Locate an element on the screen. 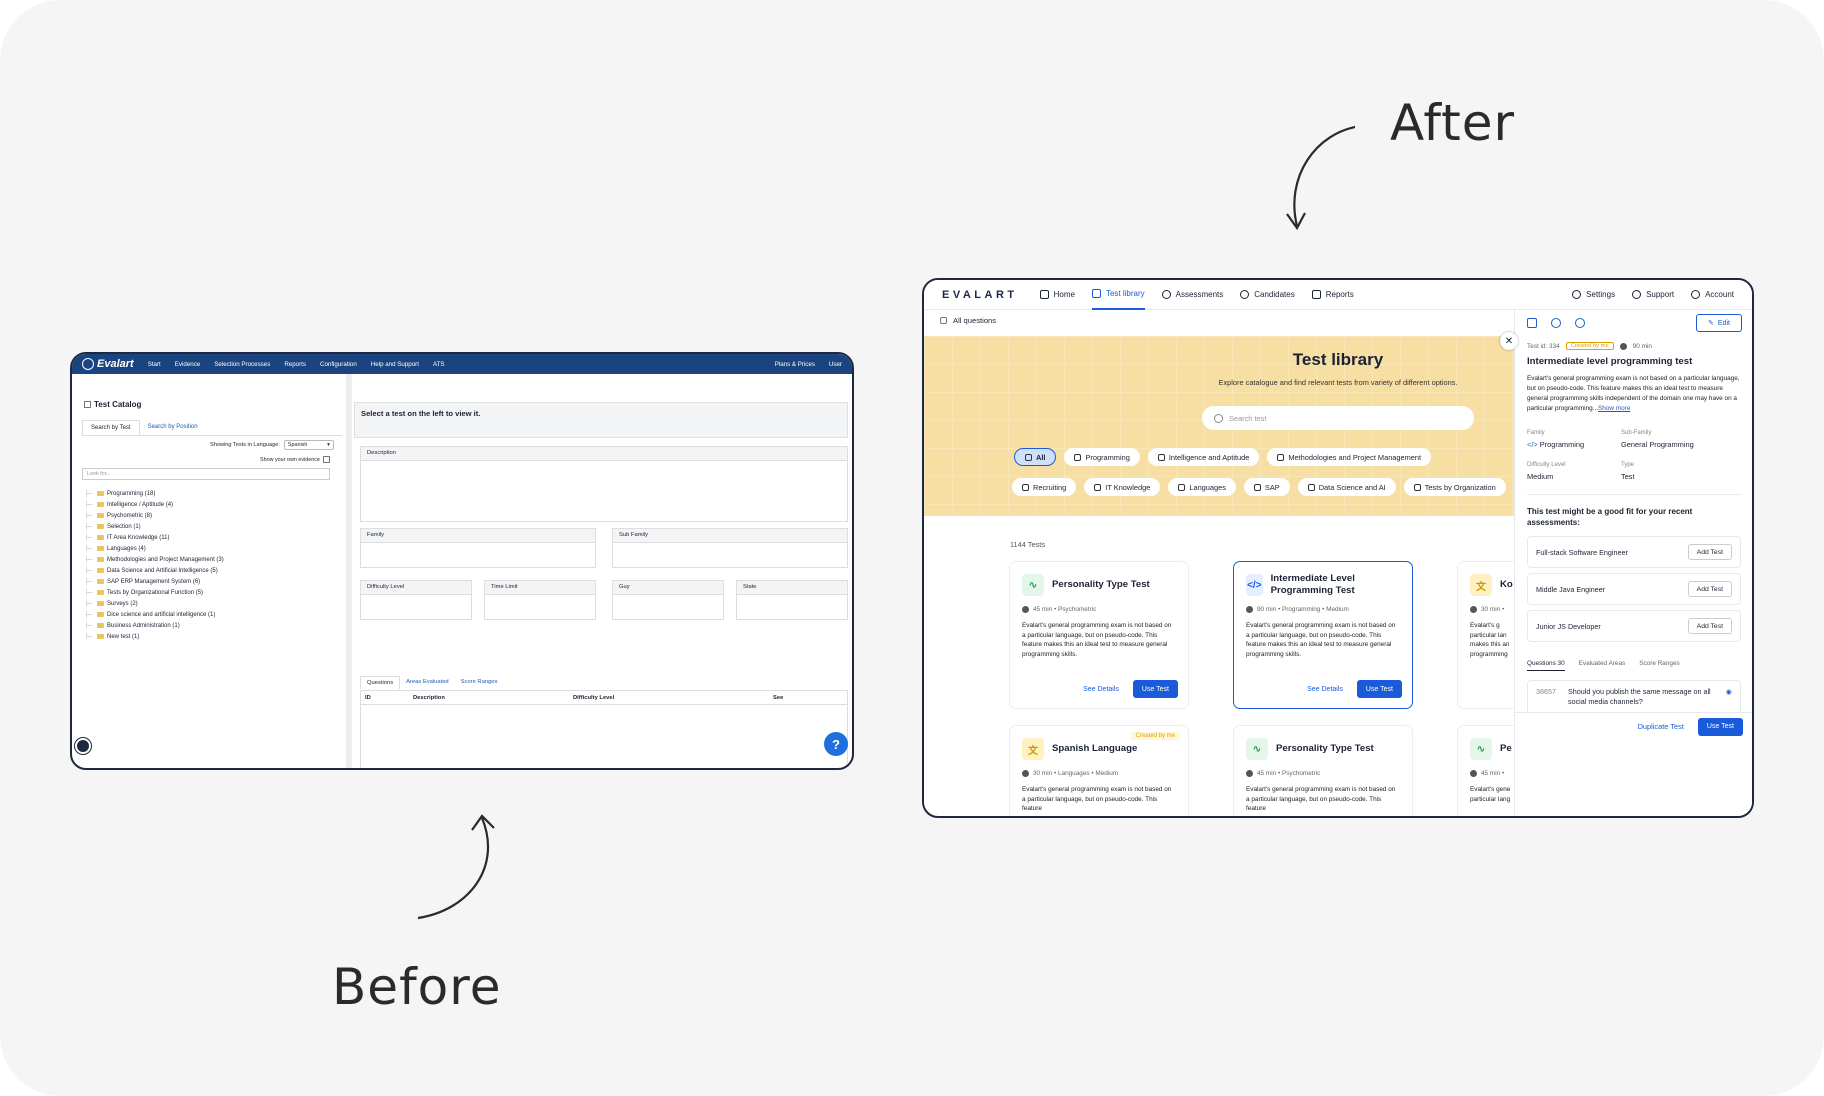 This screenshot has width=1824, height=1096. nav-account: Account is located at coordinates (1712, 295).